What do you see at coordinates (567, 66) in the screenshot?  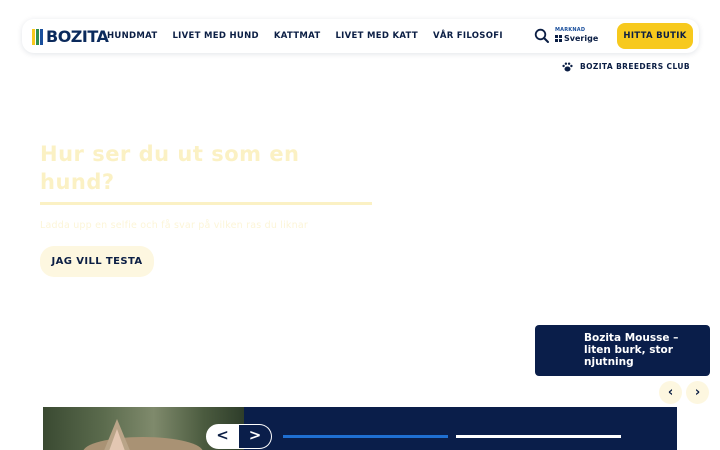 I see `paw-icon` at bounding box center [567, 66].